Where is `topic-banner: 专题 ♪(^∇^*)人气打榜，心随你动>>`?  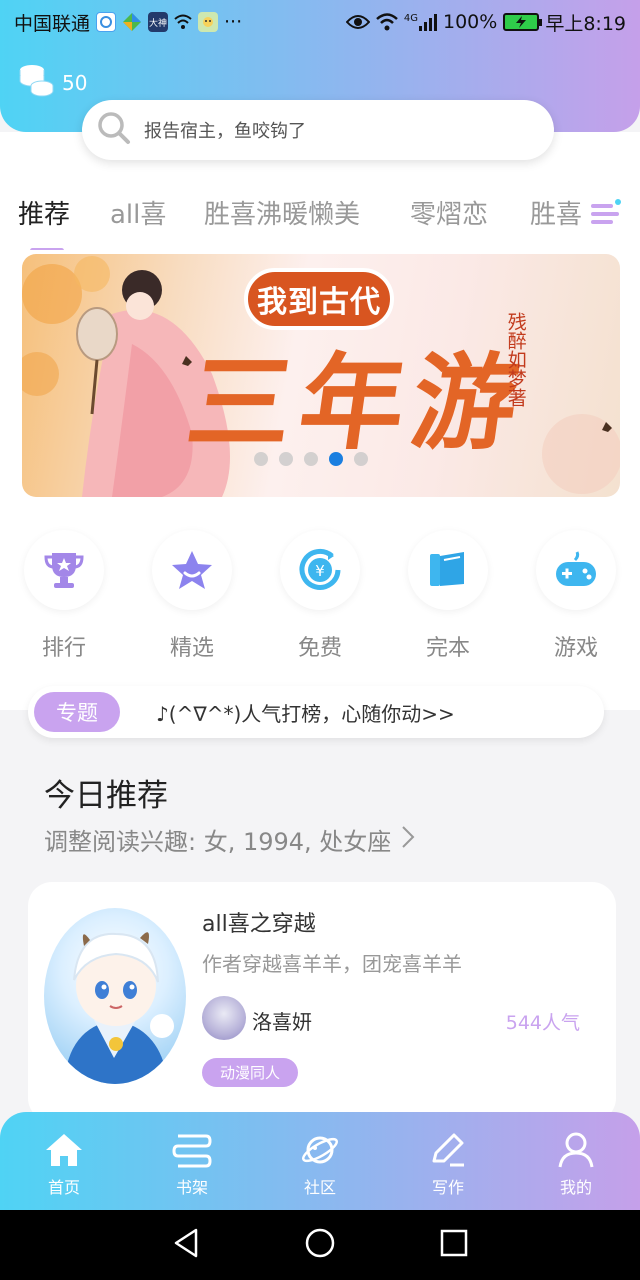 topic-banner: 专题 ♪(^∇^*)人气打榜，心随你动>> is located at coordinates (316, 712).